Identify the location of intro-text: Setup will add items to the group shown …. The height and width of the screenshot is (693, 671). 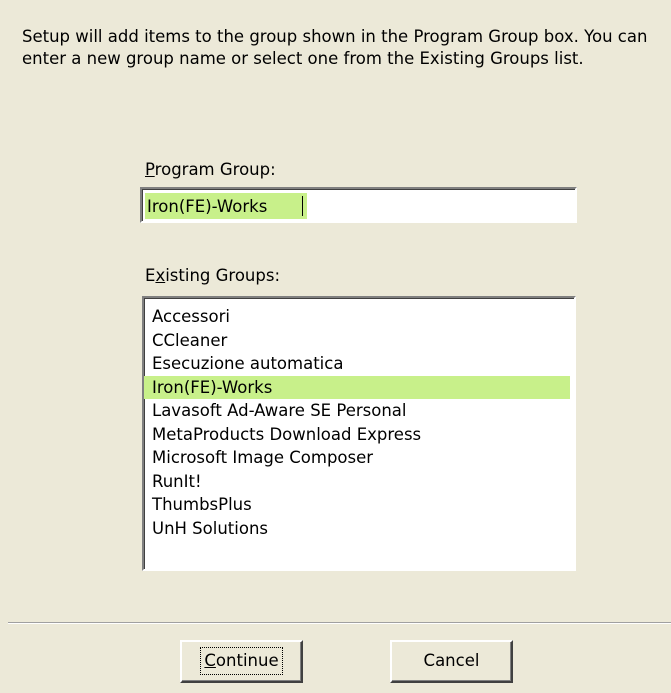
(335, 47).